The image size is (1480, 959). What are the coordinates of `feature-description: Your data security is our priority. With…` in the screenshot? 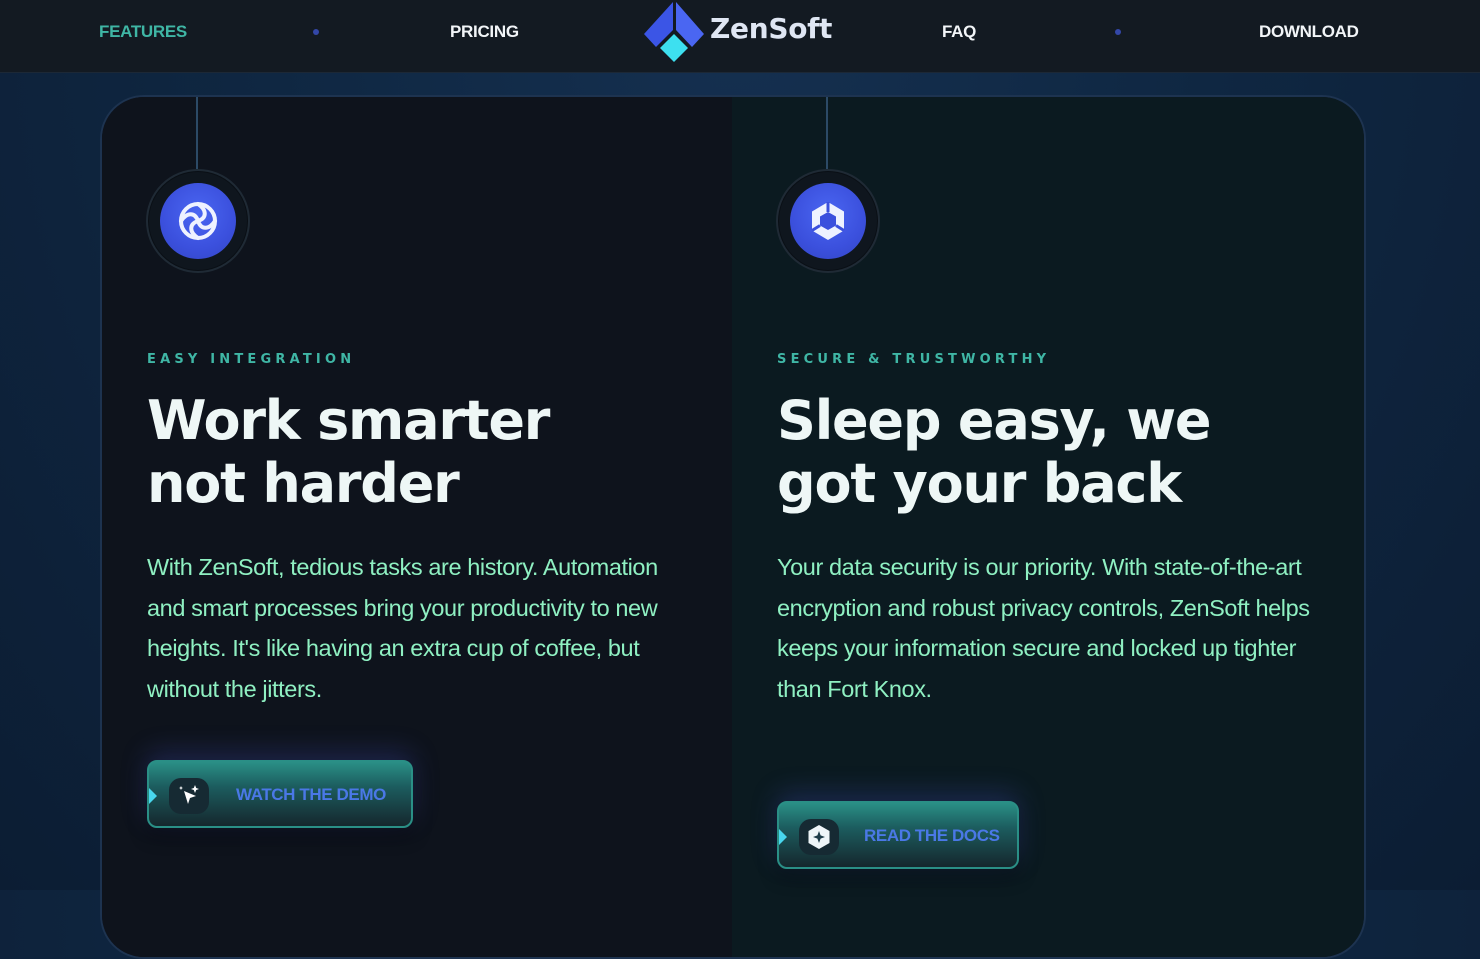 It's located at (1043, 628).